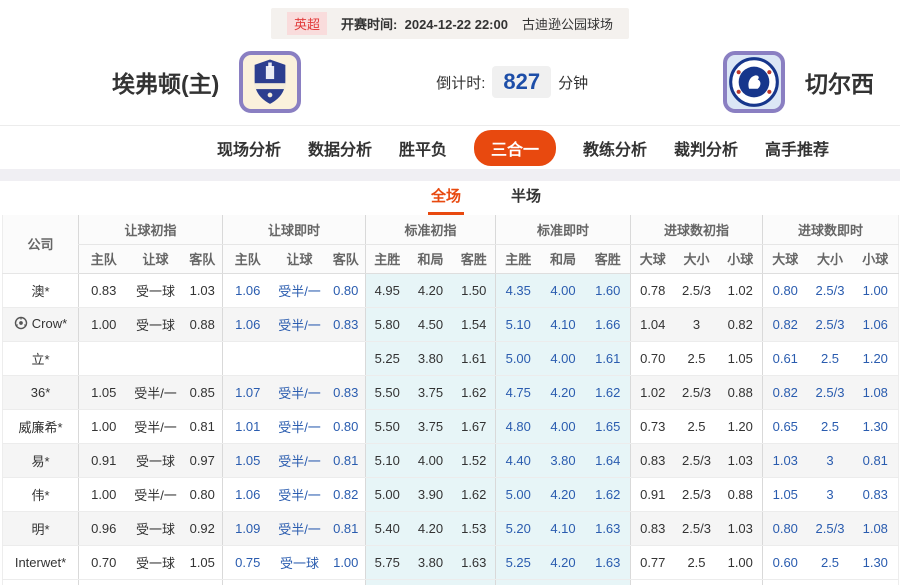 The height and width of the screenshot is (585, 900). What do you see at coordinates (40, 562) in the screenshot?
I see `company-cell: Interwet*` at bounding box center [40, 562].